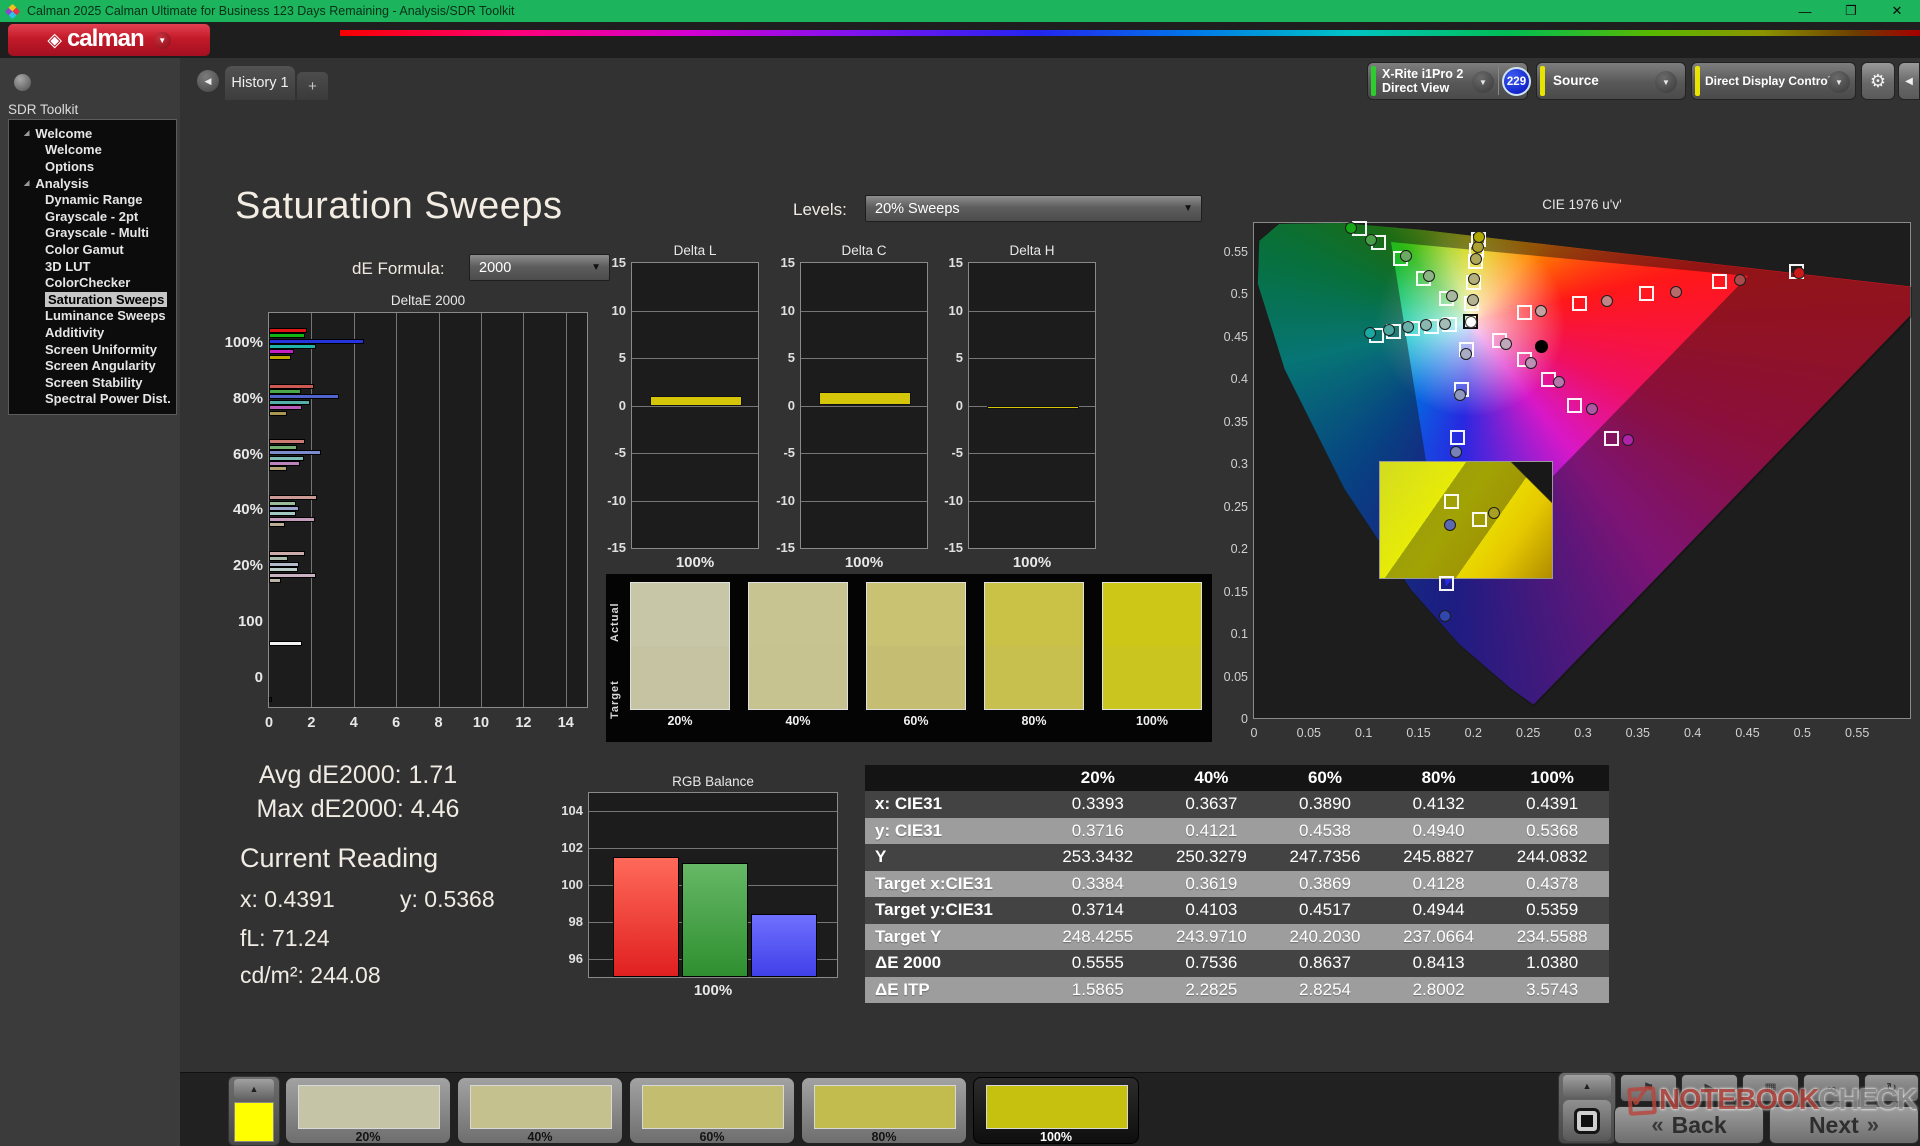 The width and height of the screenshot is (1920, 1146). Describe the element at coordinates (92, 249) in the screenshot. I see `sidebar-item-color-gamut: Color Gamut` at that location.